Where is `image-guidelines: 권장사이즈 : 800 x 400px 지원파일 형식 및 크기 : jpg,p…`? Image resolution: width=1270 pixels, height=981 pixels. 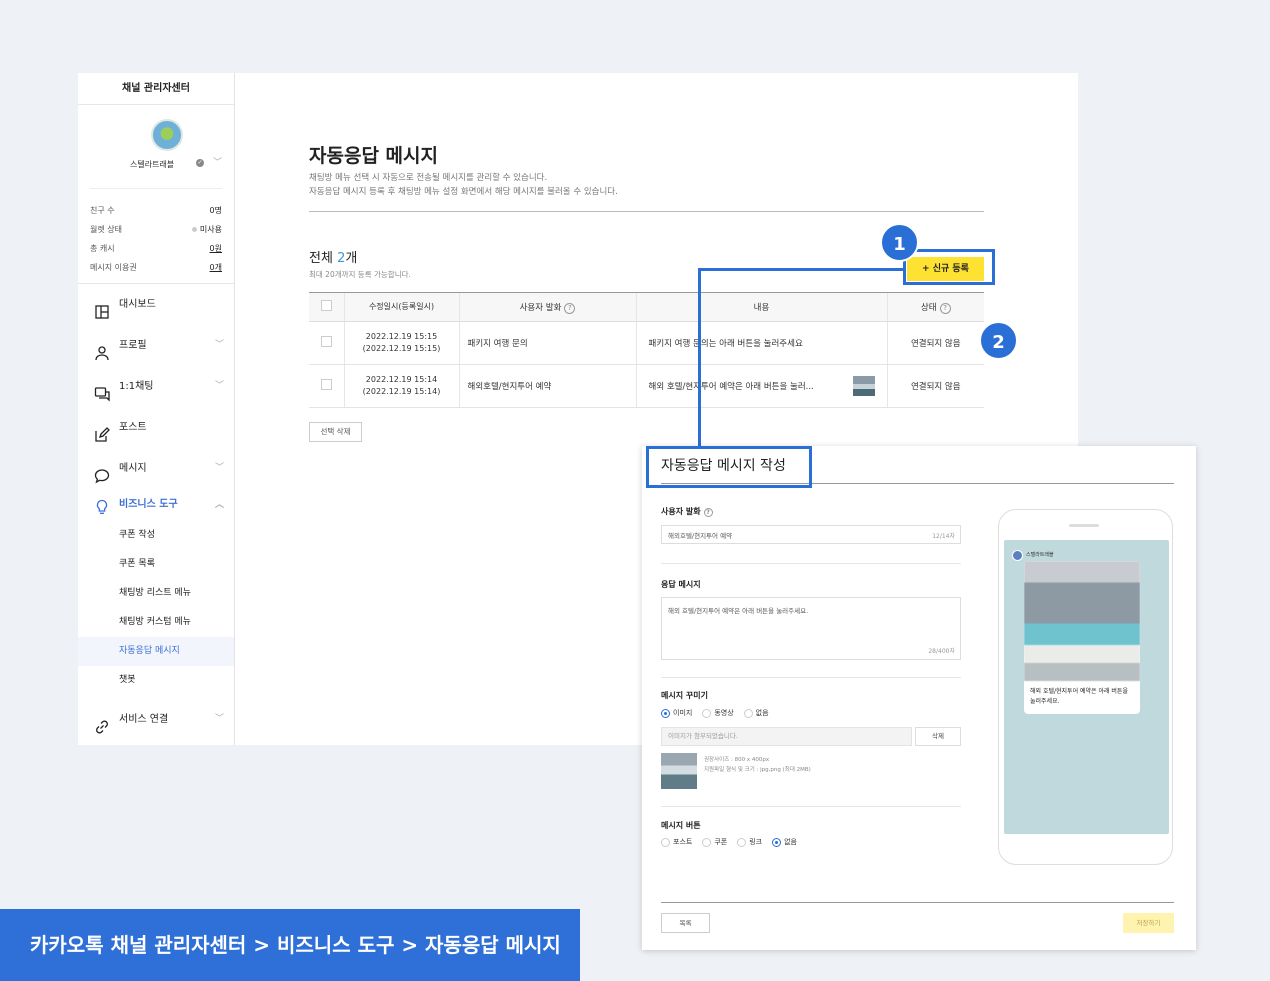 image-guidelines: 권장사이즈 : 800 x 400px 지원파일 형식 및 크기 : jpg,p… is located at coordinates (757, 765).